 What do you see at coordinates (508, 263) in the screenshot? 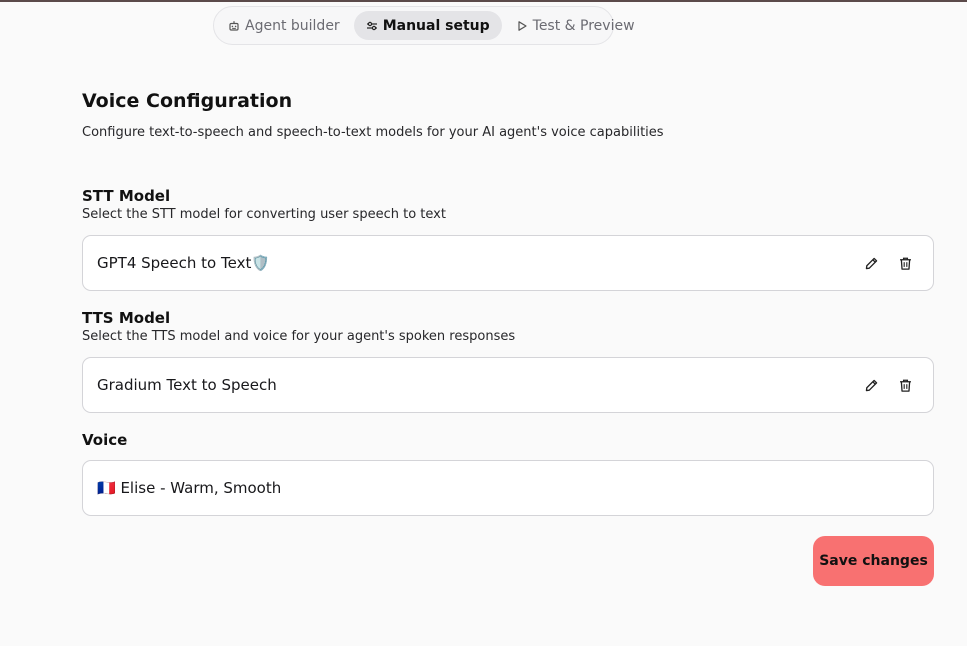
I see `stt-model-field: GPT4 Speech to Text🛡️` at bounding box center [508, 263].